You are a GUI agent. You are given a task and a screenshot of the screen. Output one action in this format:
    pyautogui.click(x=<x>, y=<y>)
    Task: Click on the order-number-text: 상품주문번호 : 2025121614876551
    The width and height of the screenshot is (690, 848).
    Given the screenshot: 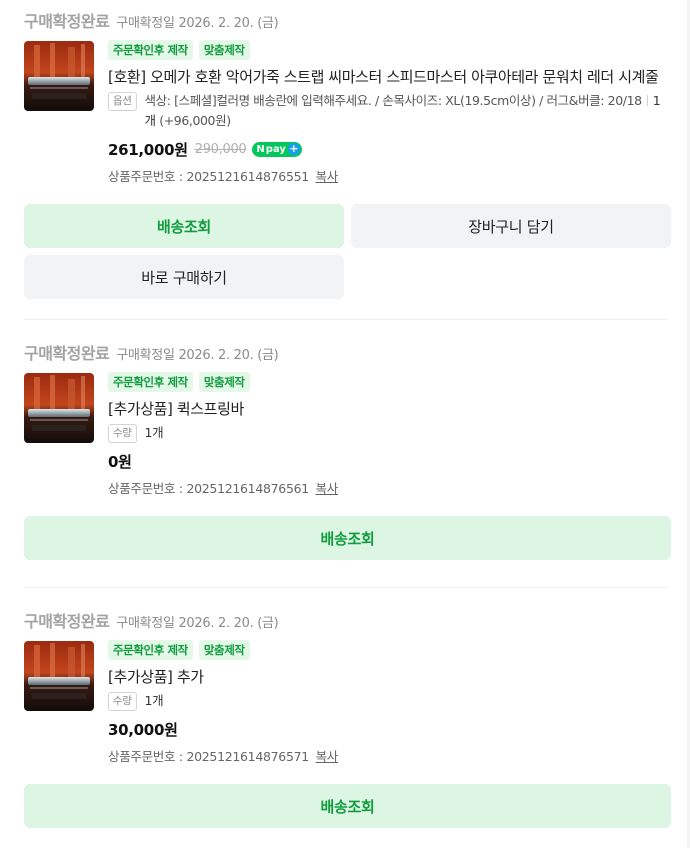 What is the action you would take?
    pyautogui.click(x=208, y=176)
    